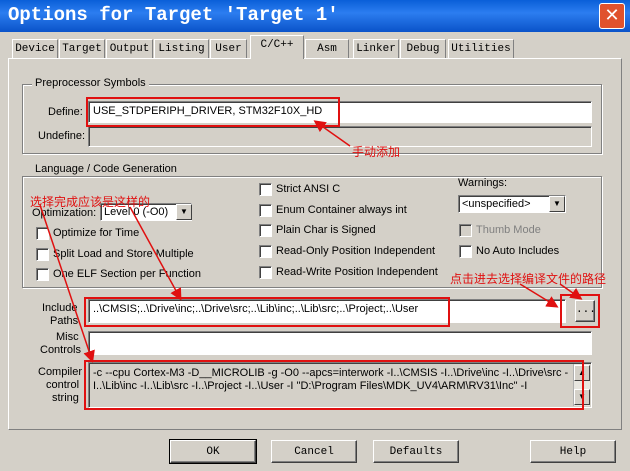  What do you see at coordinates (571, 291) in the screenshot?
I see `arrow-to-browse` at bounding box center [571, 291].